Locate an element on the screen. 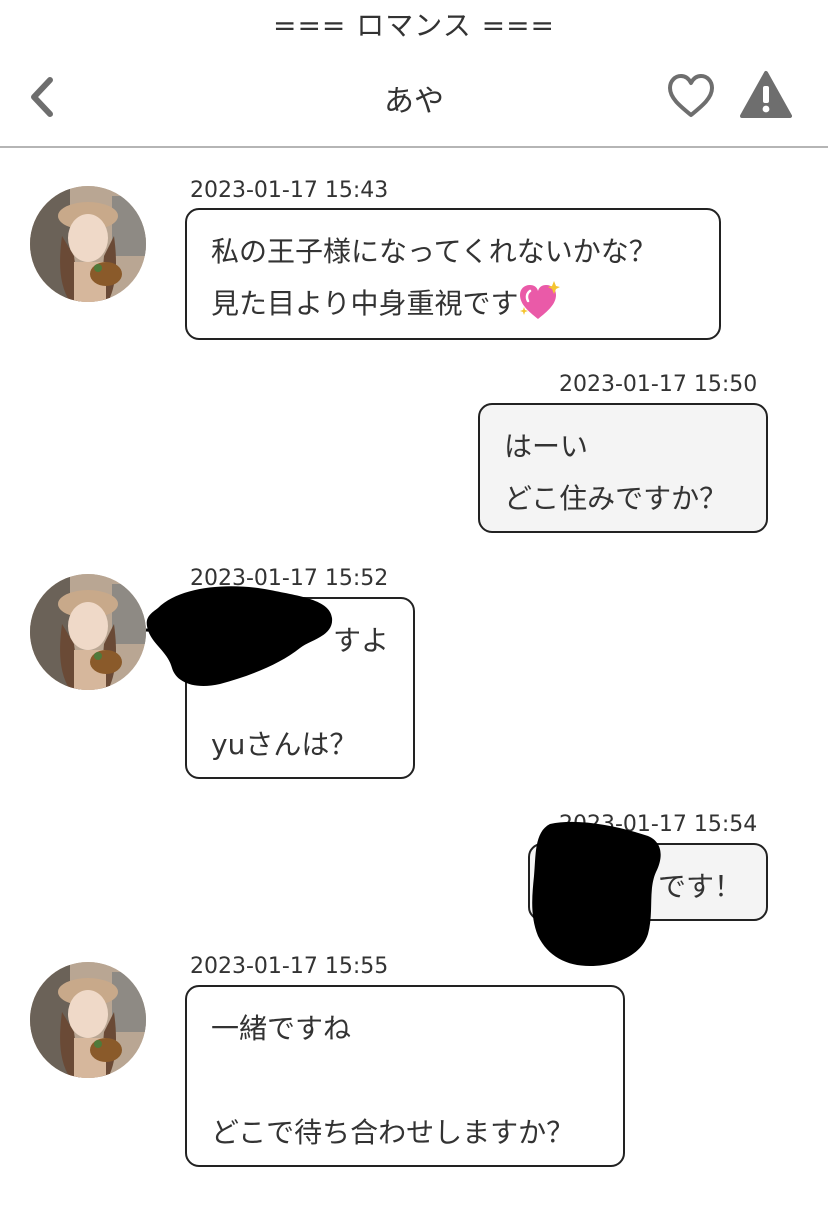 The height and width of the screenshot is (1216, 828). sparkling-heart-icon is located at coordinates (540, 300).